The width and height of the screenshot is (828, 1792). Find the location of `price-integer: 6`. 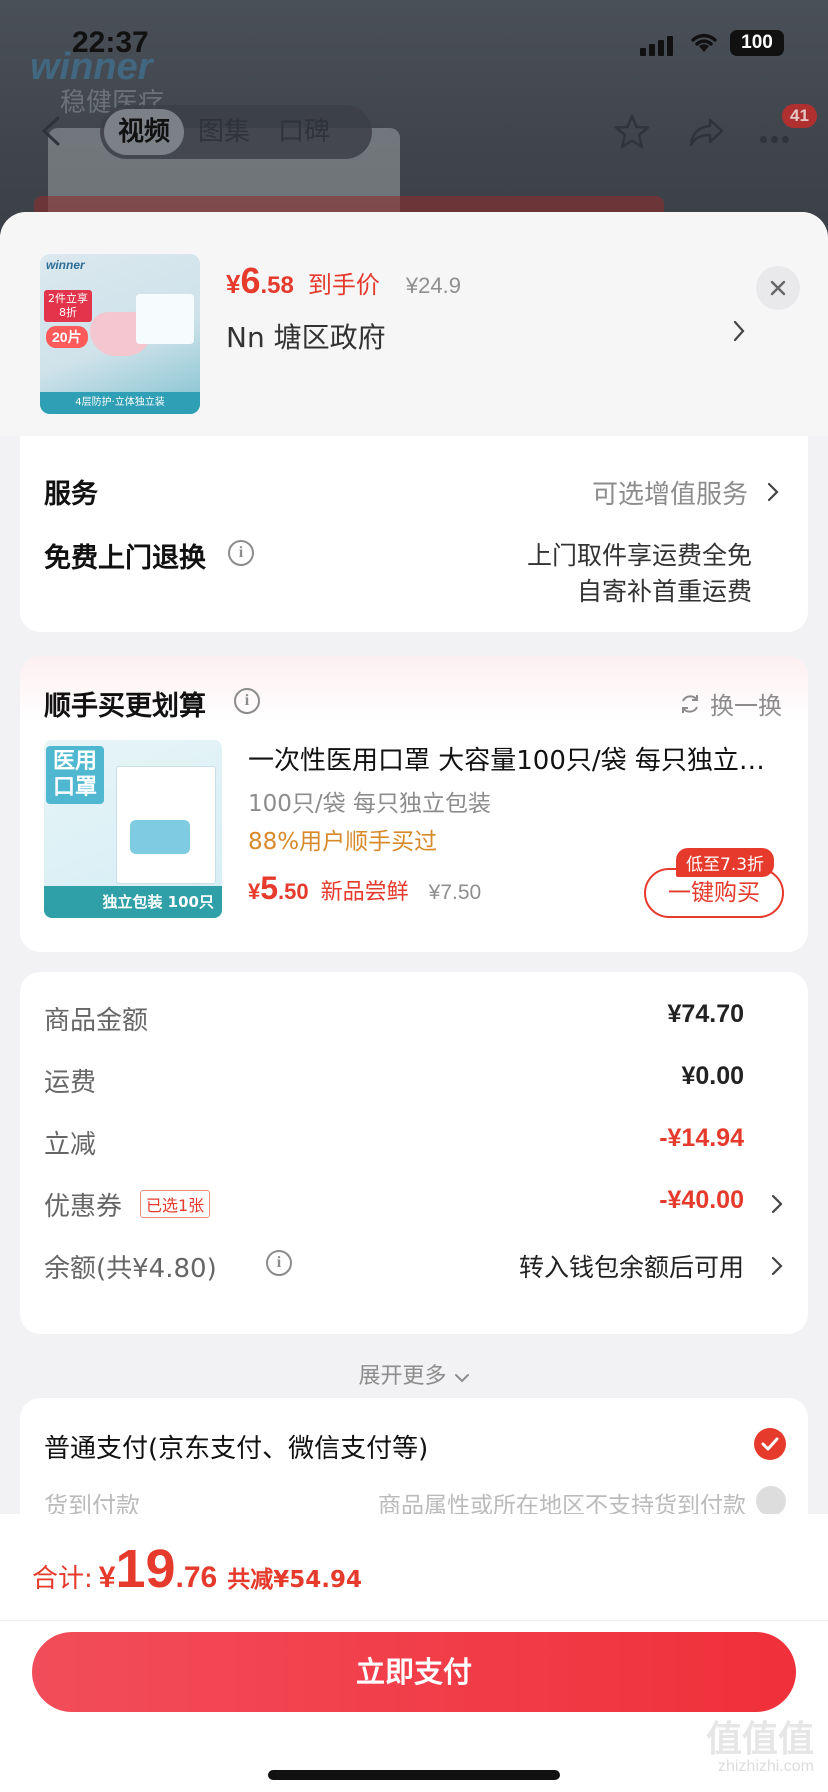

price-integer: 6 is located at coordinates (250, 280).